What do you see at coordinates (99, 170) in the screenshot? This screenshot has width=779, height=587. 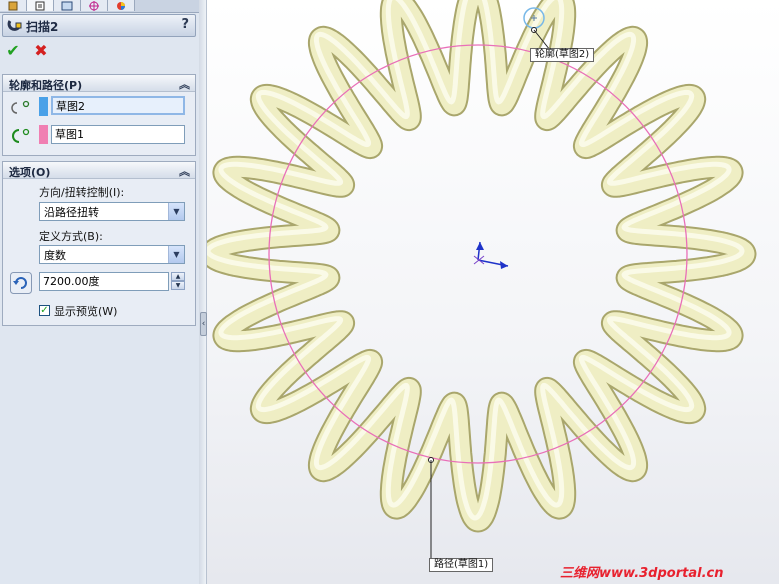 I see `options-header: 选项(O) ︽` at bounding box center [99, 170].